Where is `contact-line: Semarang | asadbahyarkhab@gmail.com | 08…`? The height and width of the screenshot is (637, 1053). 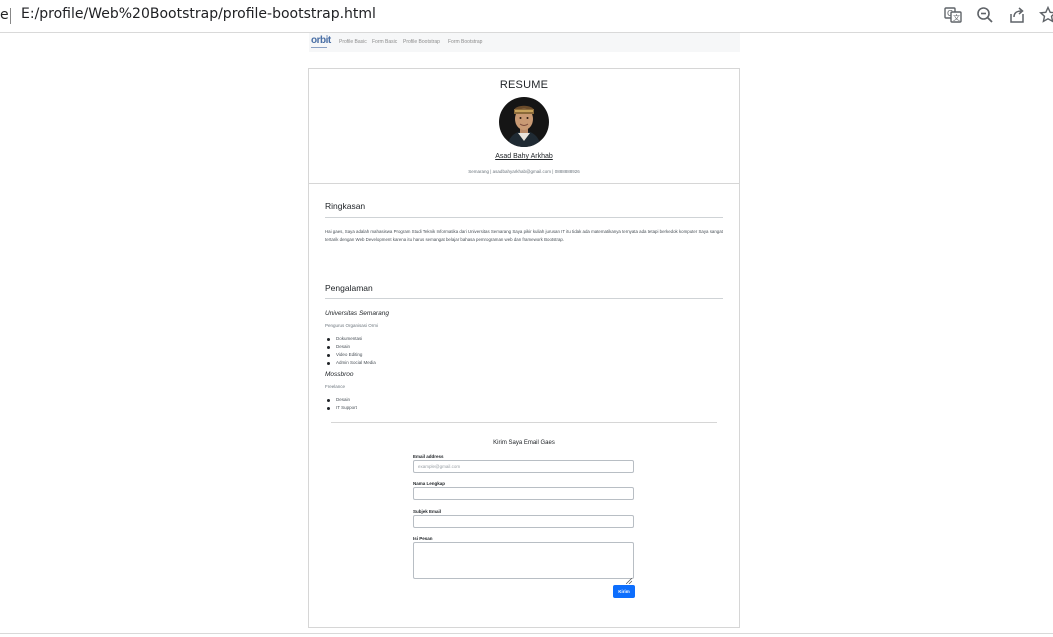
contact-line: Semarang | asadbahyarkhab@gmail.com | 08… is located at coordinates (524, 171).